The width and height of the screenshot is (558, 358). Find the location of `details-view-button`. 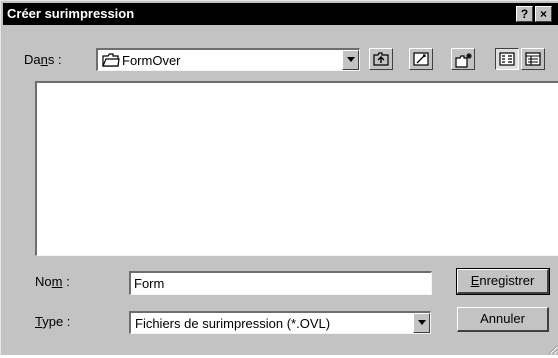

details-view-button is located at coordinates (533, 59).